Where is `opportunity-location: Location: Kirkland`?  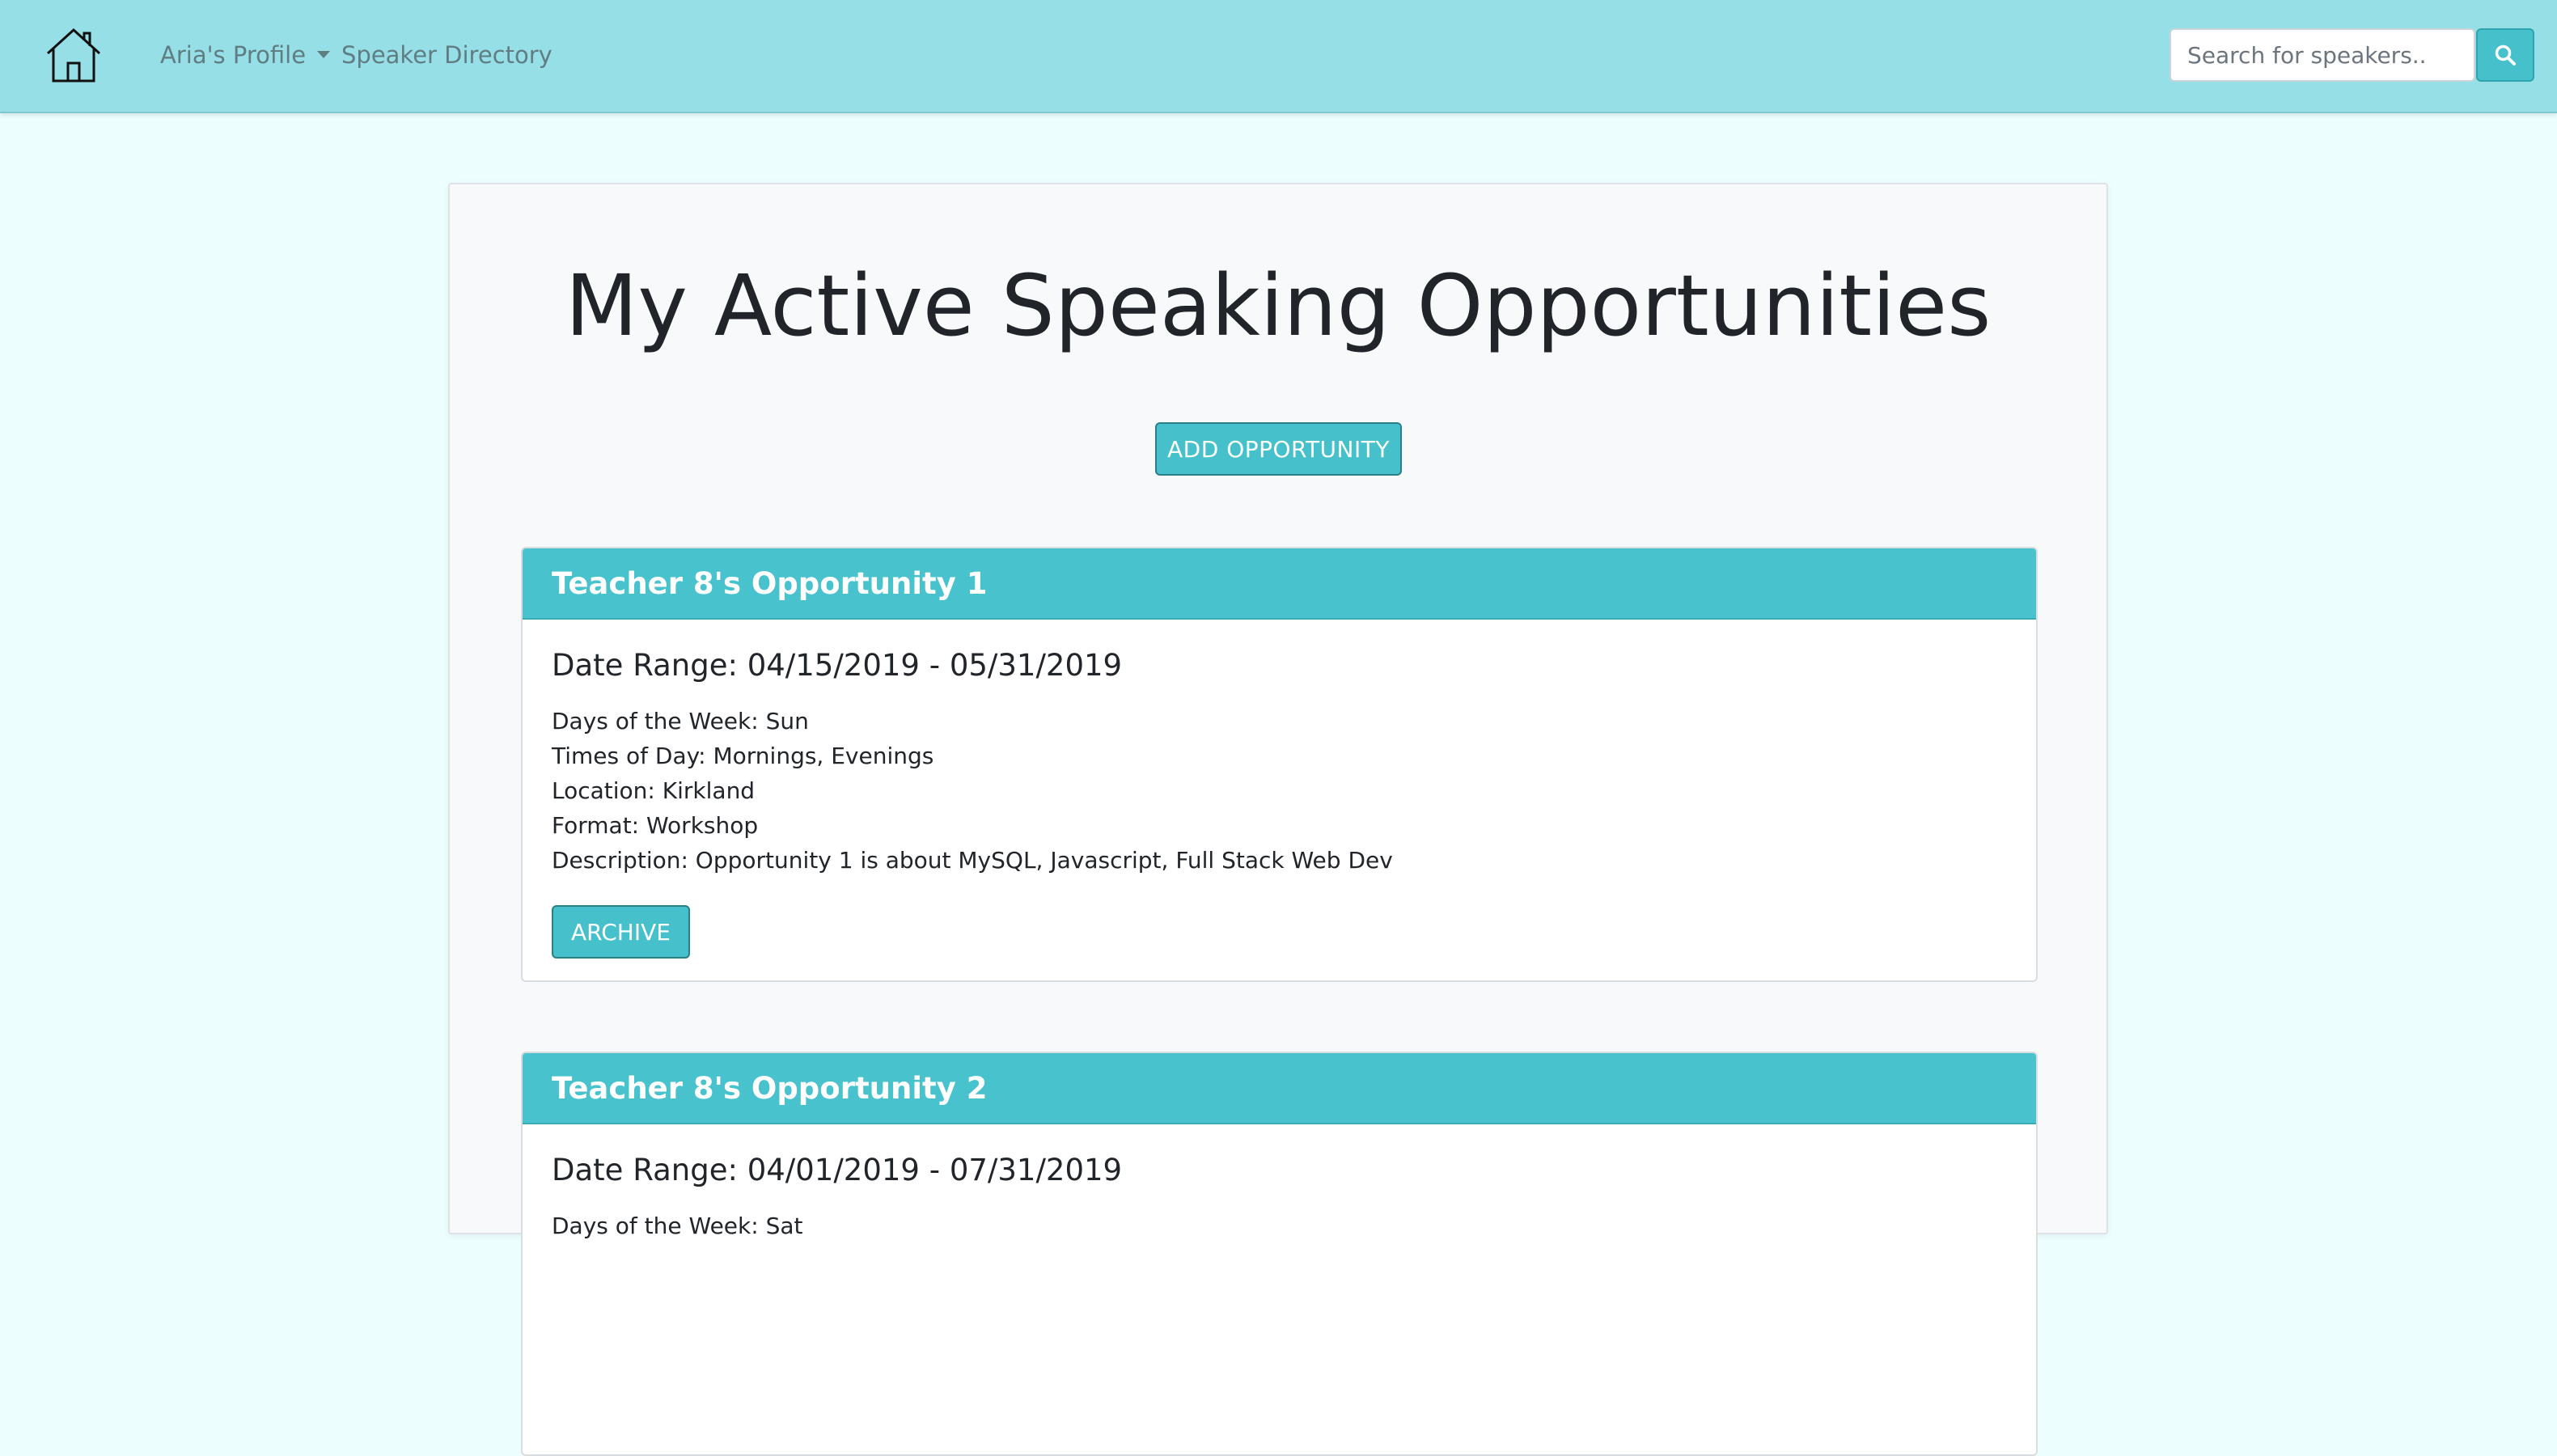 opportunity-location: Location: Kirkland is located at coordinates (654, 790).